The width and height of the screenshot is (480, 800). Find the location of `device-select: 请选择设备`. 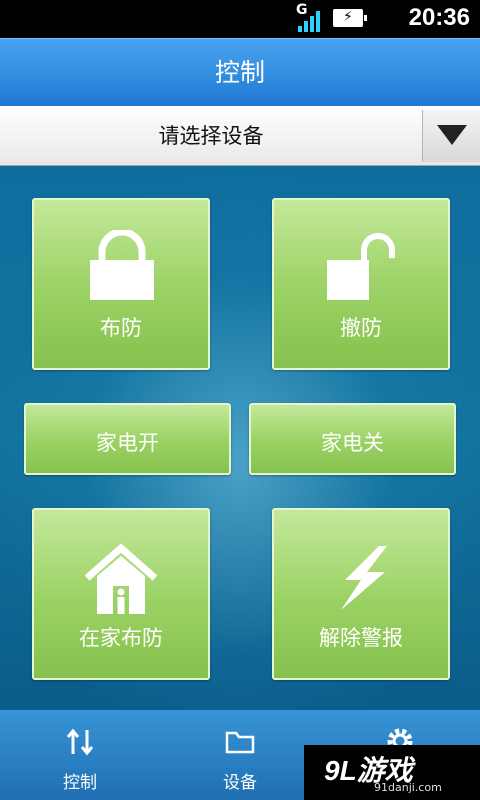

device-select: 请选择设备 is located at coordinates (240, 136).